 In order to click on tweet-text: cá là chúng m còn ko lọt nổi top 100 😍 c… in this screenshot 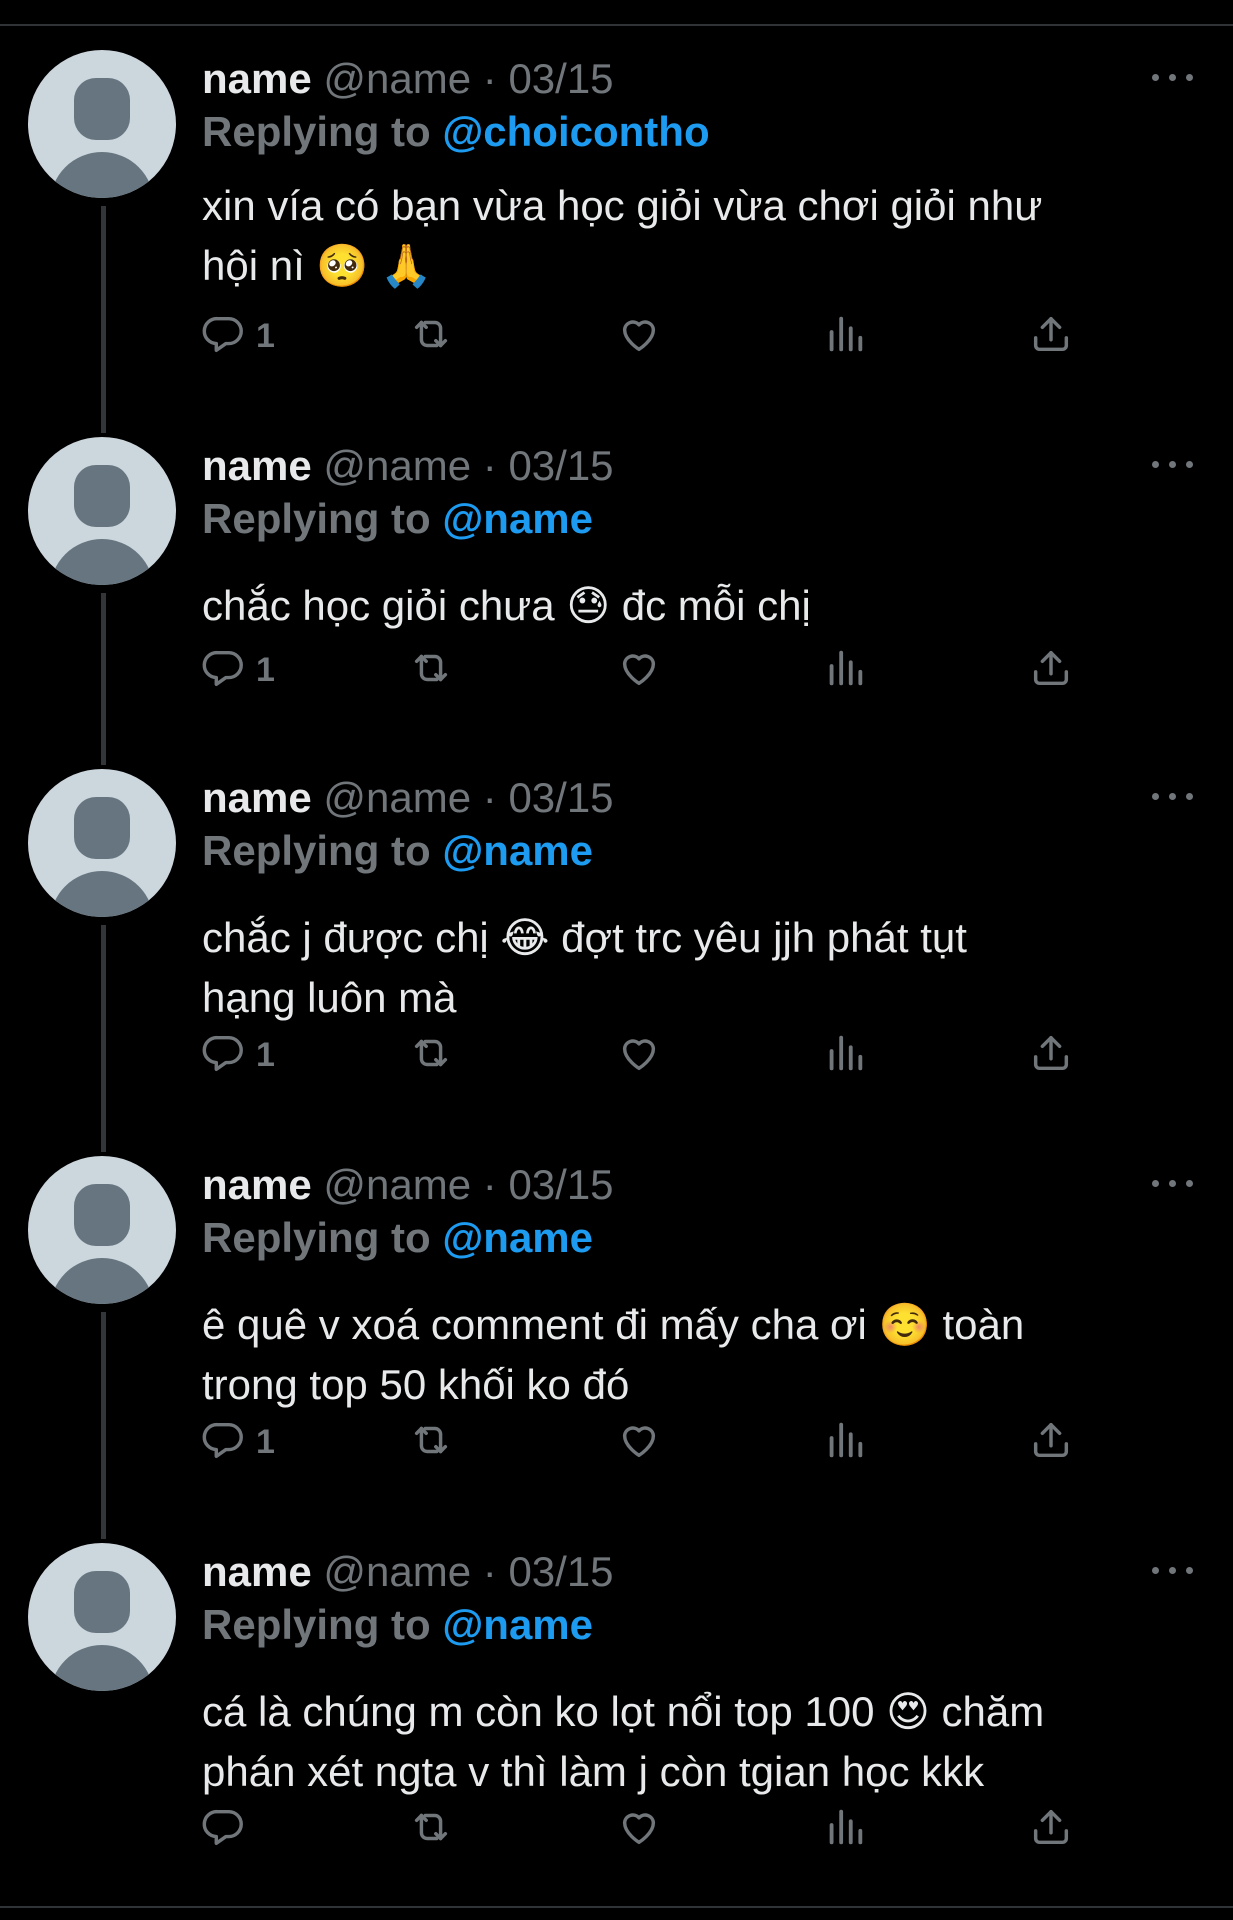, I will do `click(707, 1742)`.